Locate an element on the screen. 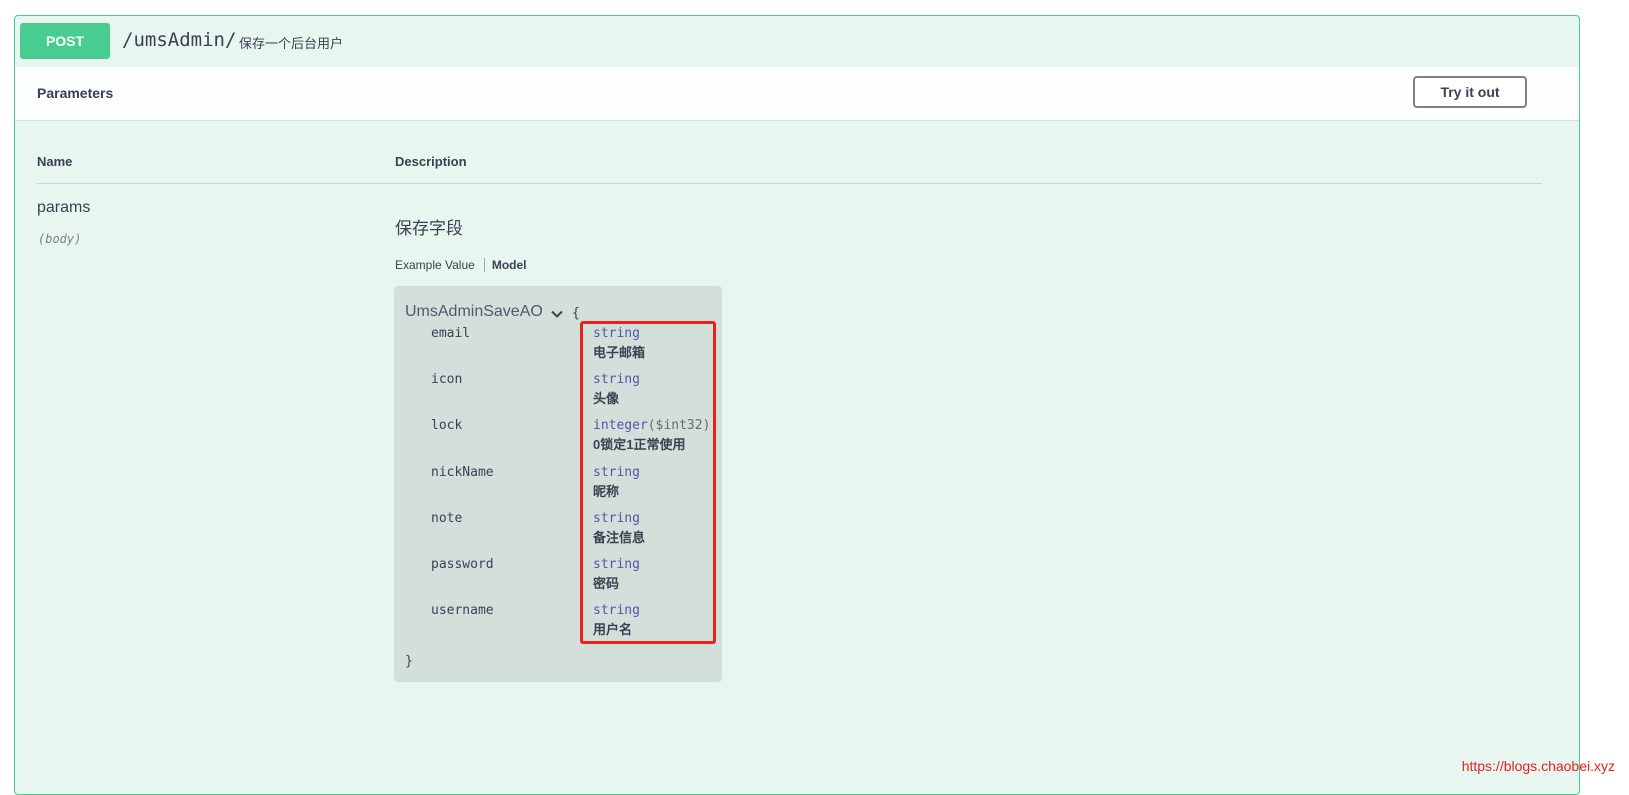 The width and height of the screenshot is (1629, 795). table-divider is located at coordinates (789, 183).